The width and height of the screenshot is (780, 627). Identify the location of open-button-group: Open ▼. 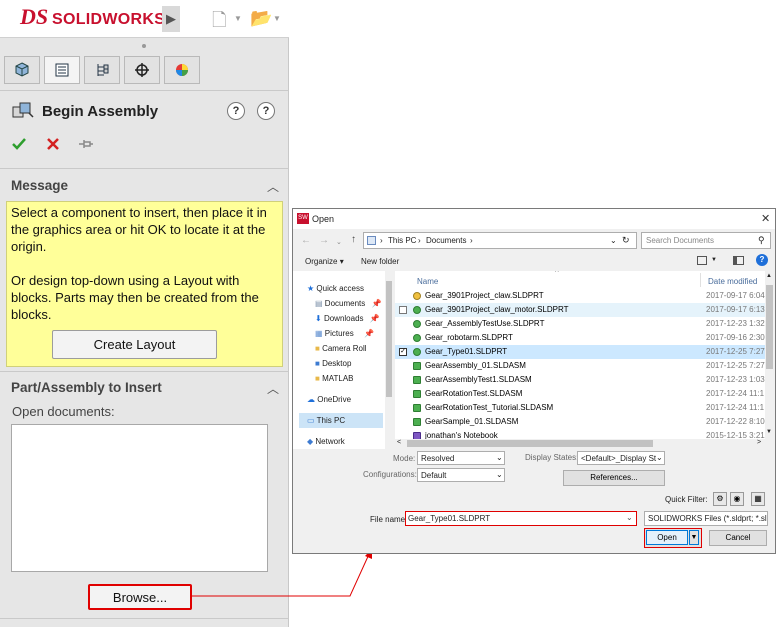
(673, 538).